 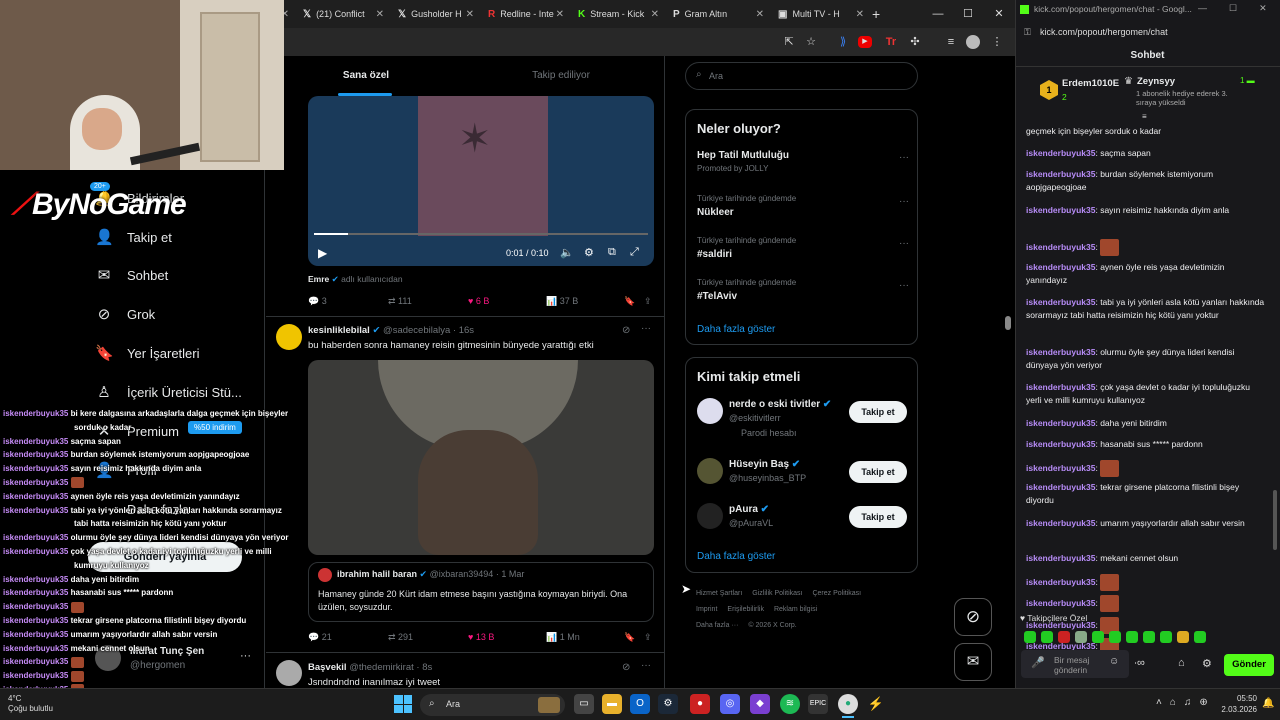 I want to click on star-icon: ☆, so click(x=811, y=42).